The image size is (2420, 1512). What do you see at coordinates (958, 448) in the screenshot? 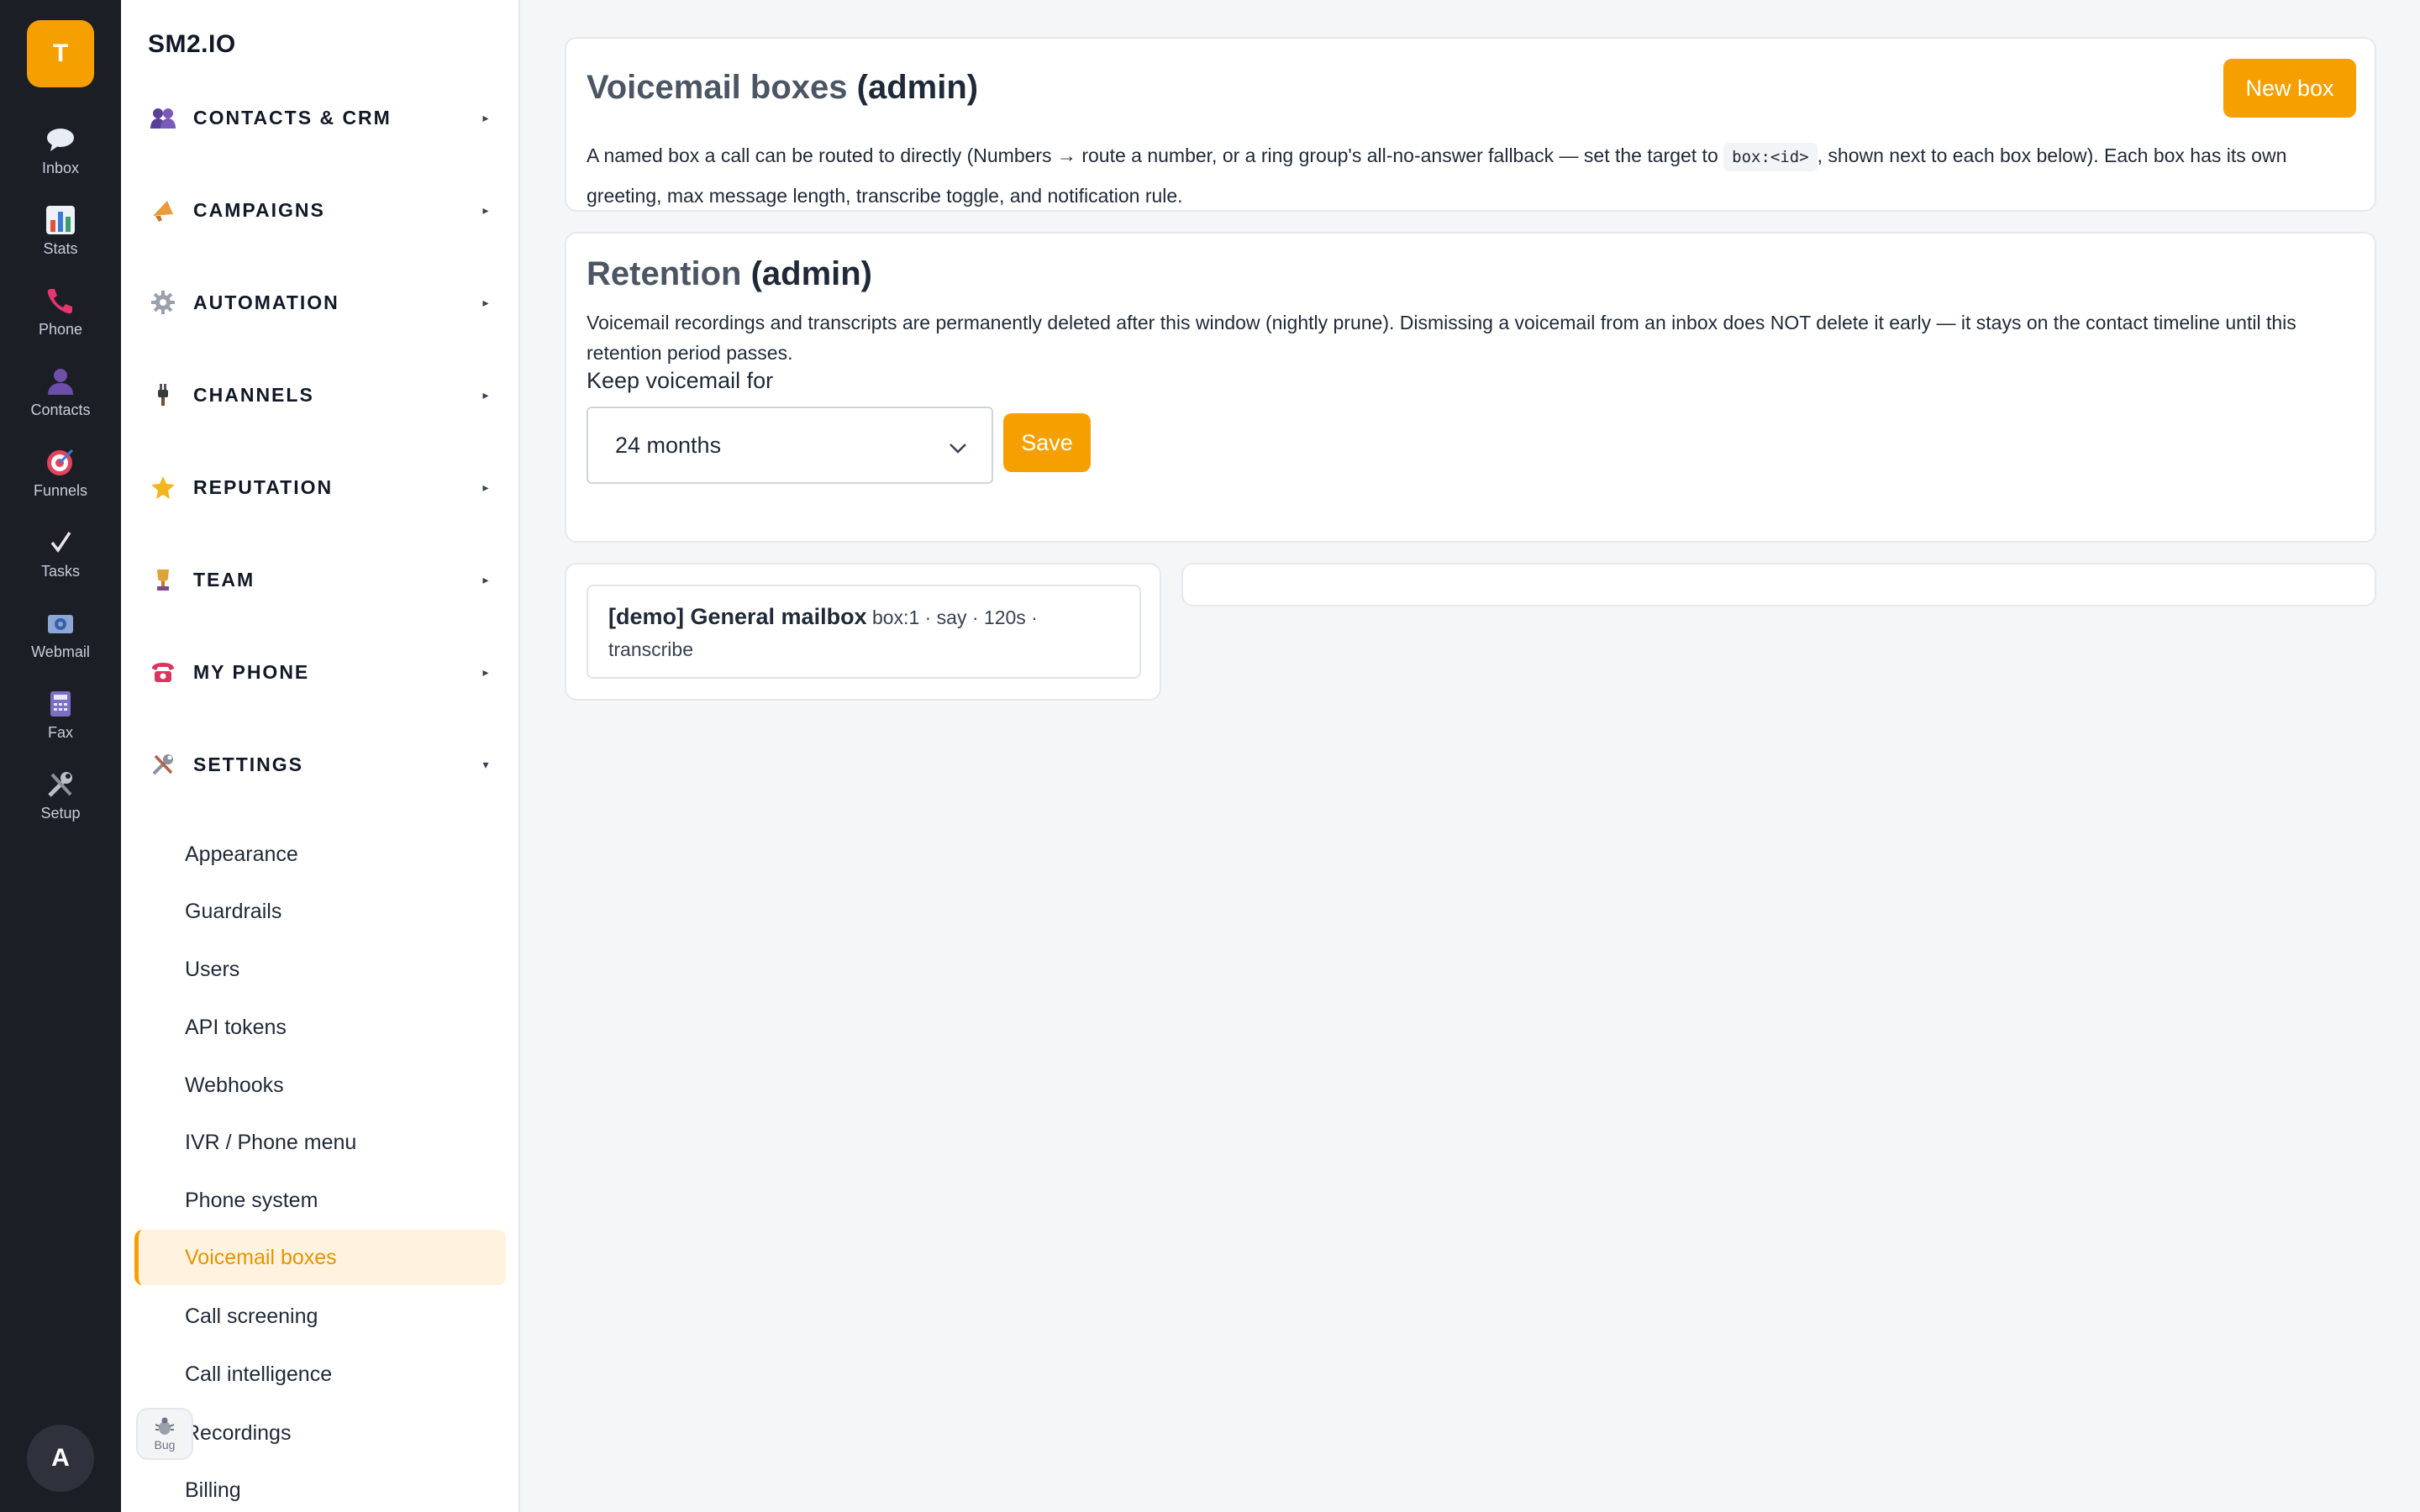
I see `chevron-down-icon` at bounding box center [958, 448].